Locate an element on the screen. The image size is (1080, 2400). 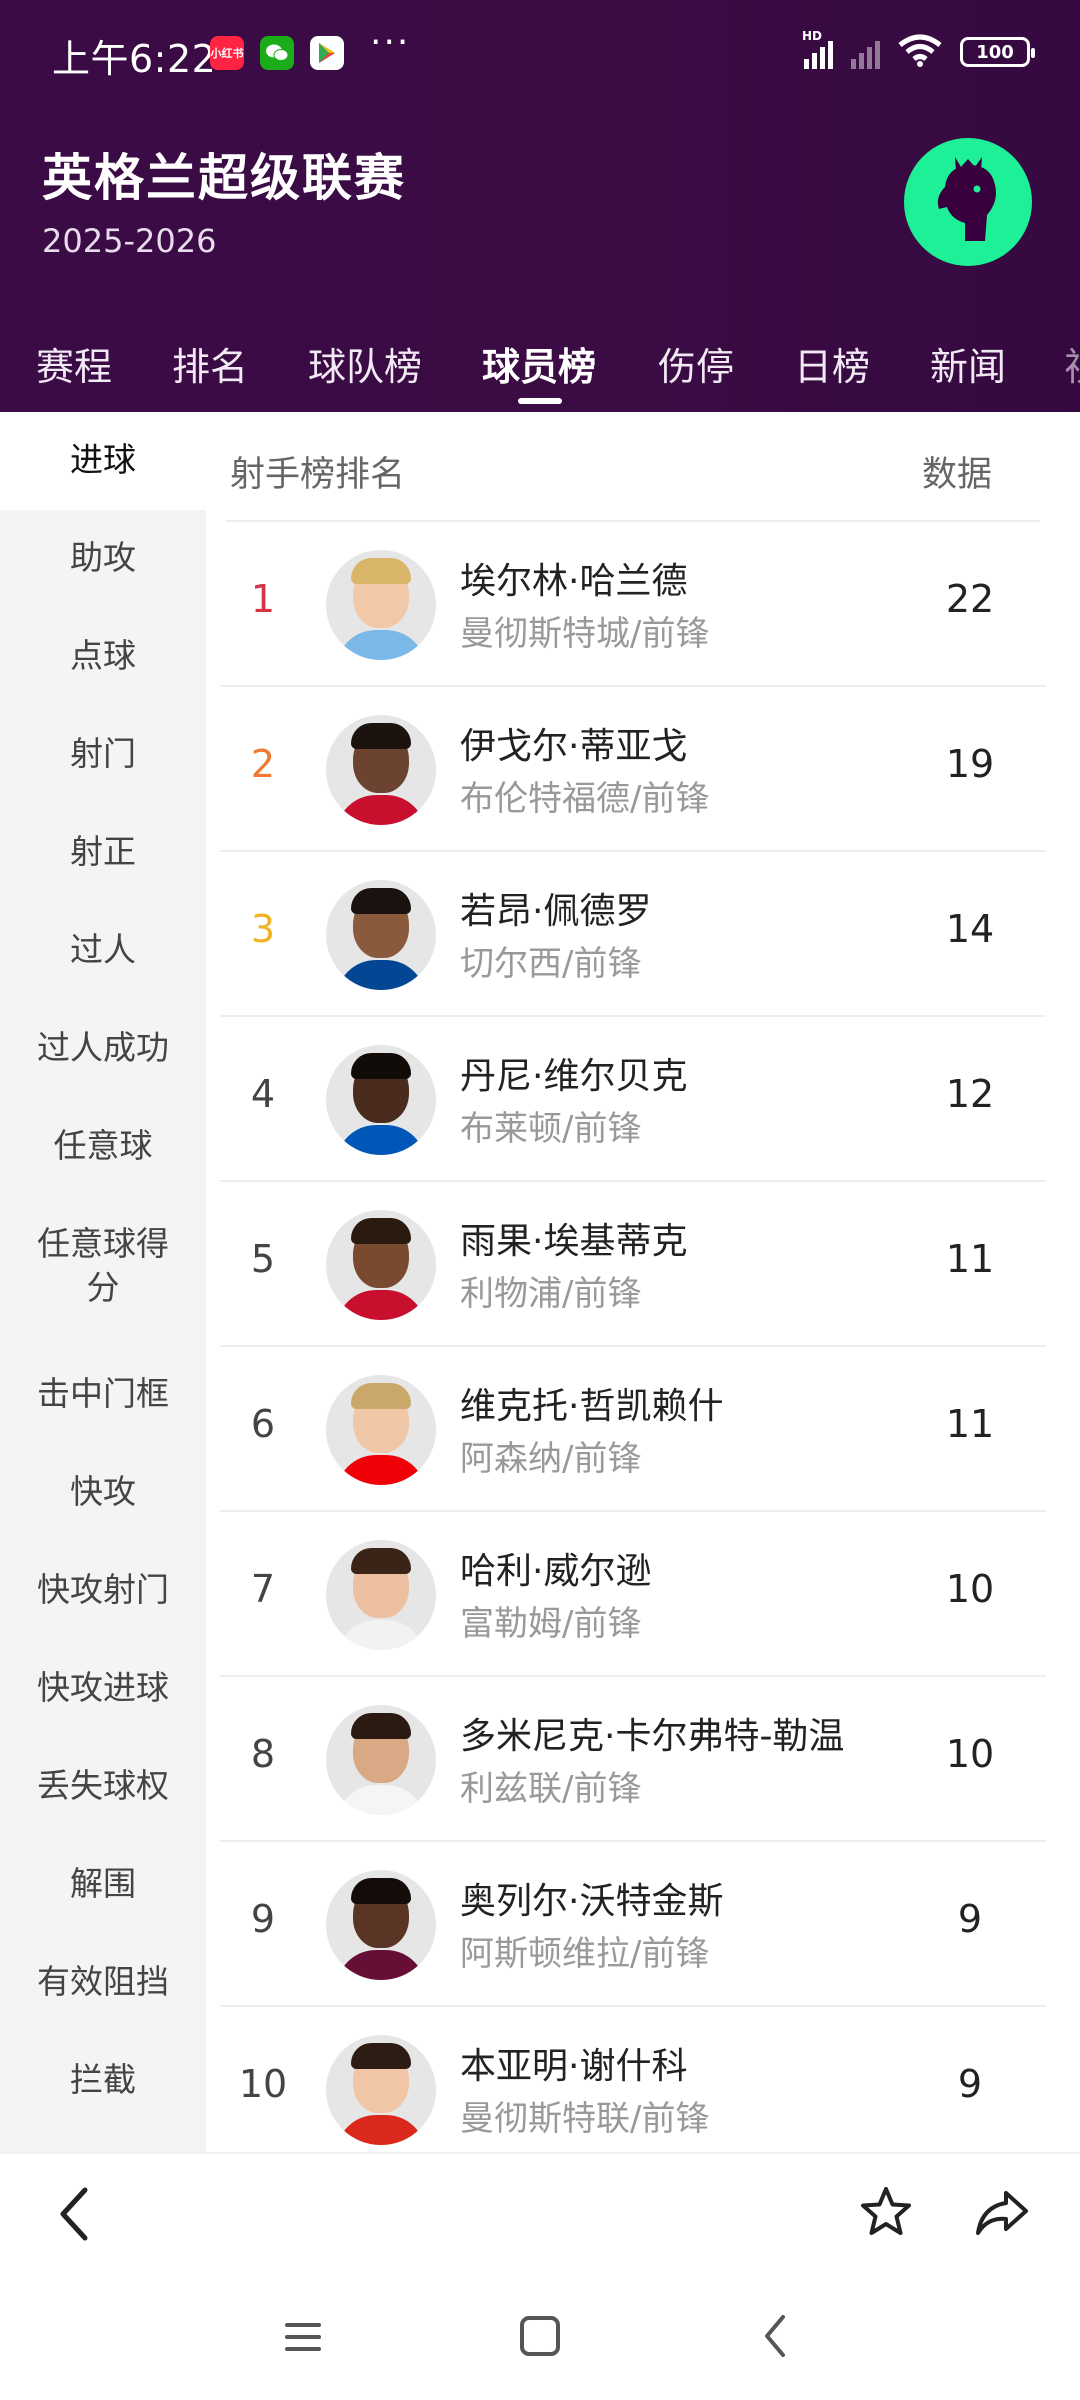
bottom-toolbar is located at coordinates (540, 2212).